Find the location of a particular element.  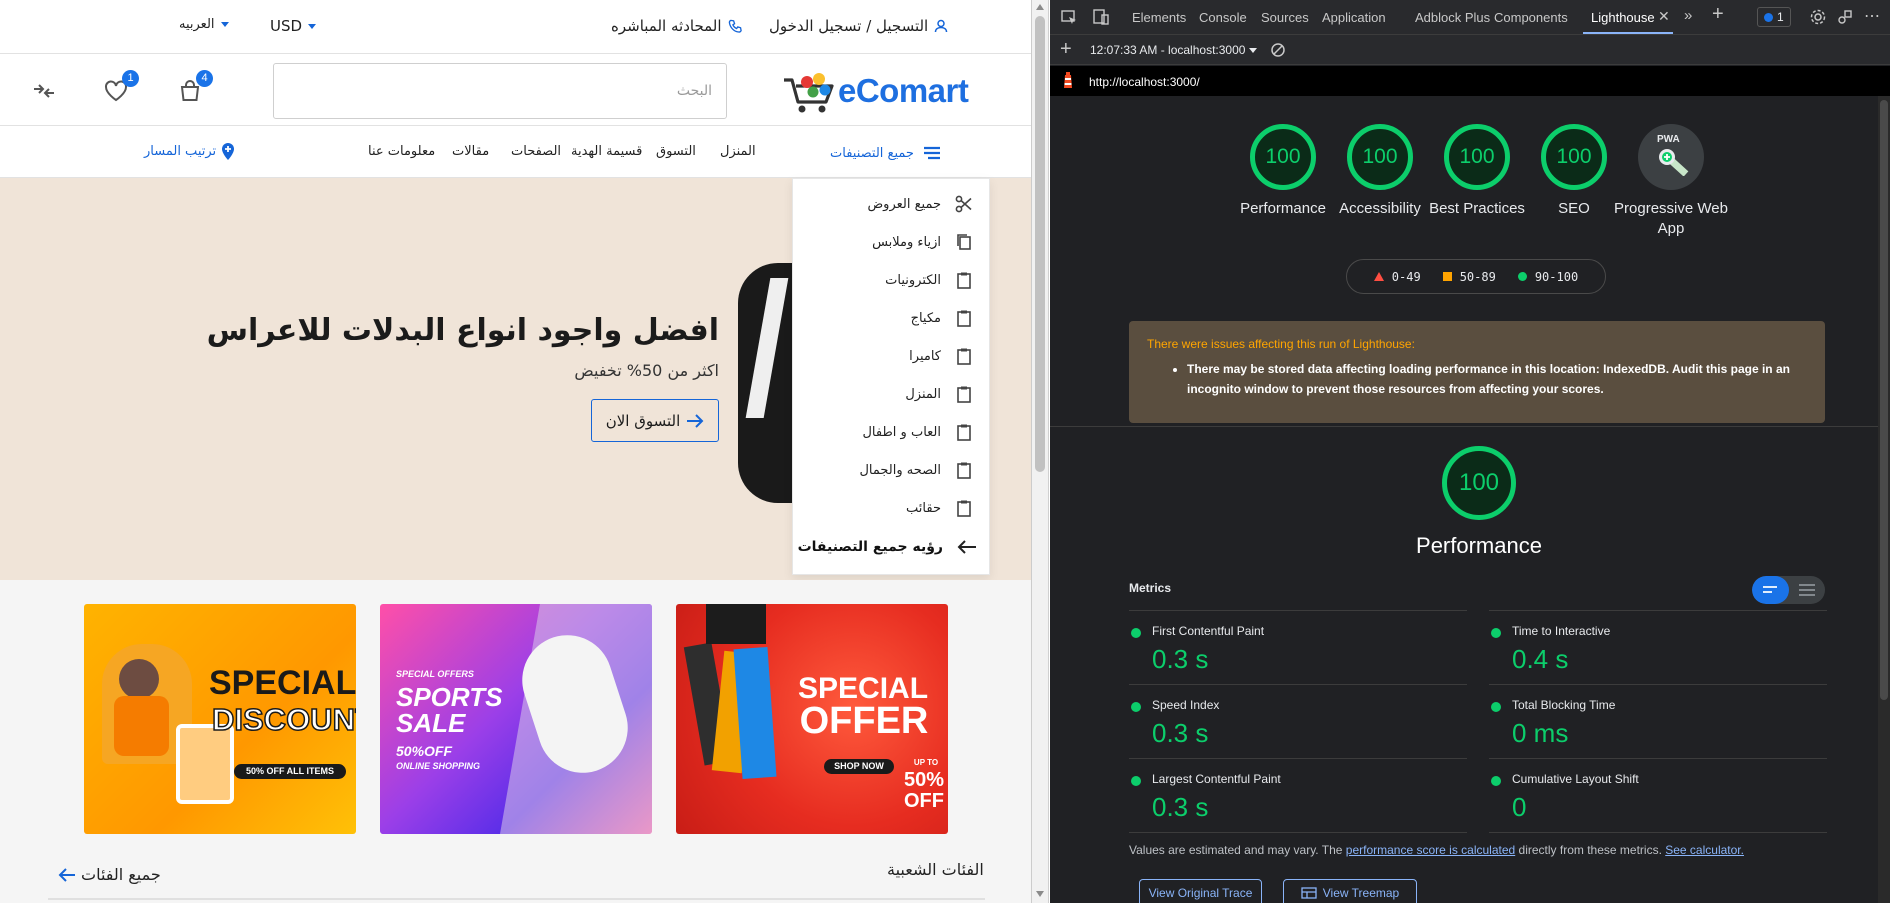

scroll-down-arrow is located at coordinates (1040, 894).